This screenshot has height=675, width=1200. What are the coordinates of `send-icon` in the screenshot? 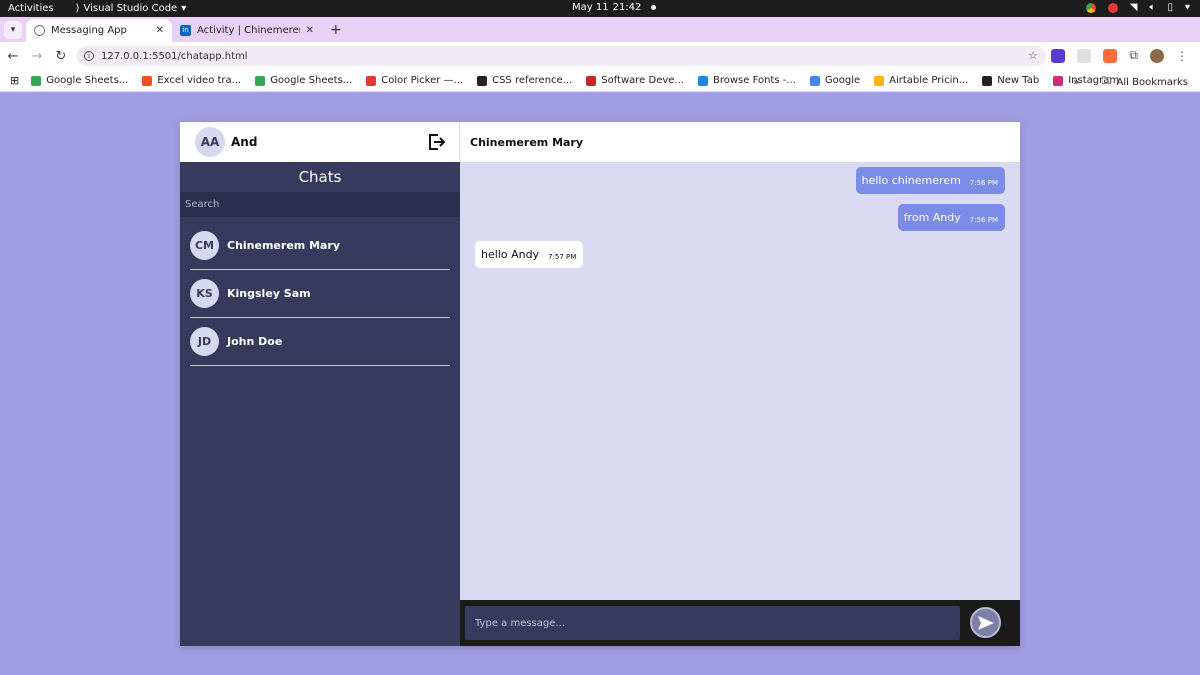 It's located at (985, 622).